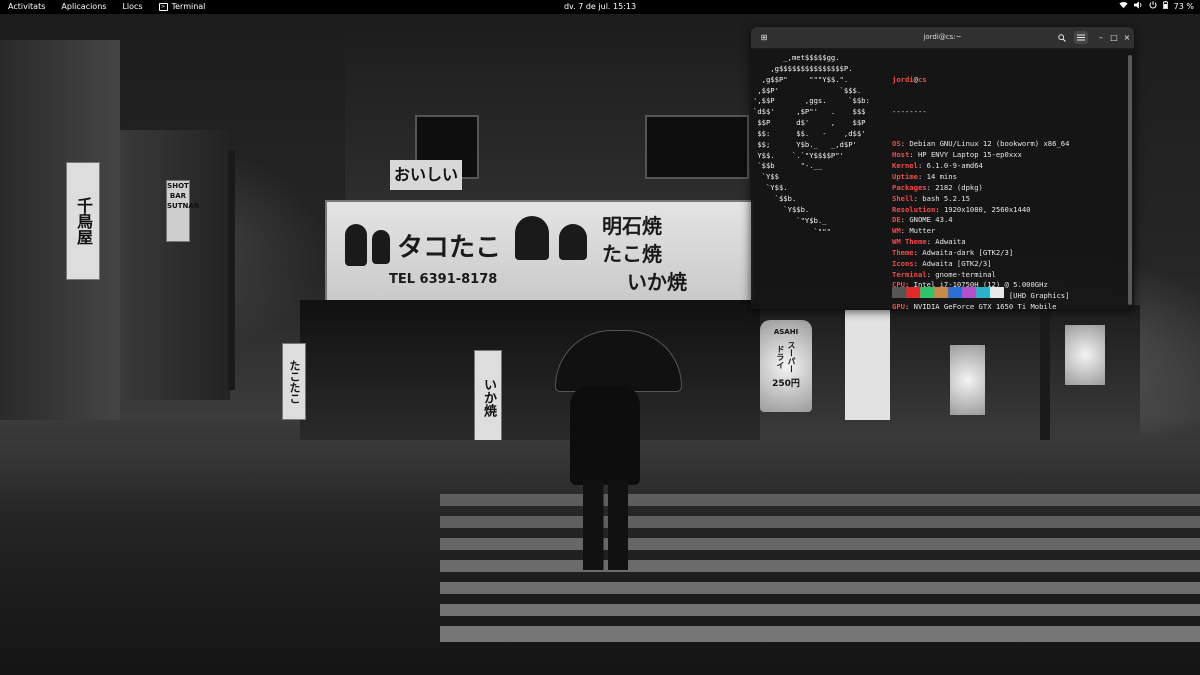  I want to click on wallpaper-building-center: おいしい, so click(547, 110).